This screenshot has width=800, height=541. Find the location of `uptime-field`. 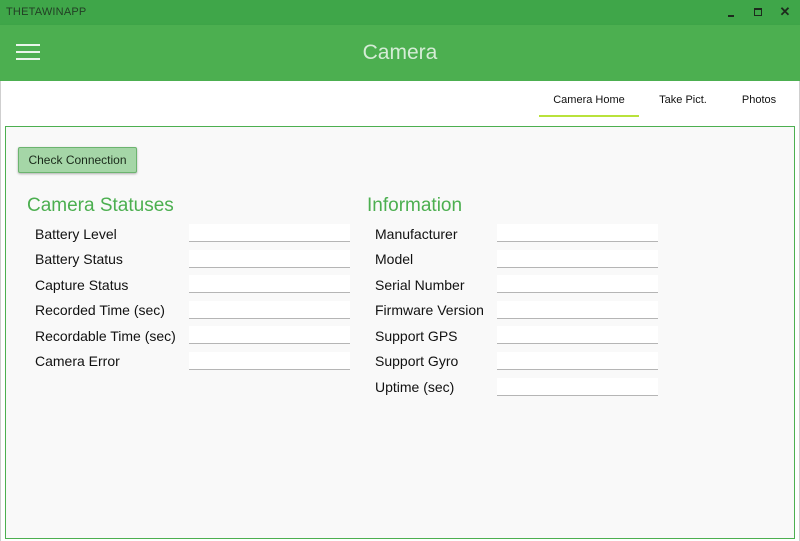

uptime-field is located at coordinates (577, 387).